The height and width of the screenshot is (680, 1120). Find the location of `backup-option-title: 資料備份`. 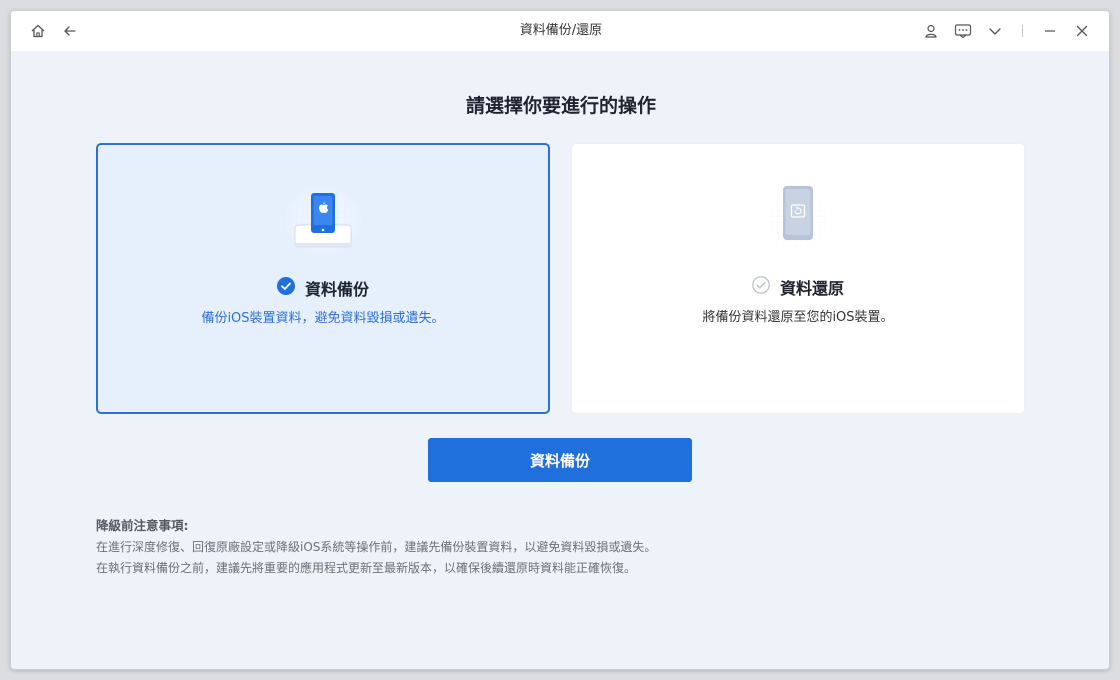

backup-option-title: 資料備份 is located at coordinates (337, 288).